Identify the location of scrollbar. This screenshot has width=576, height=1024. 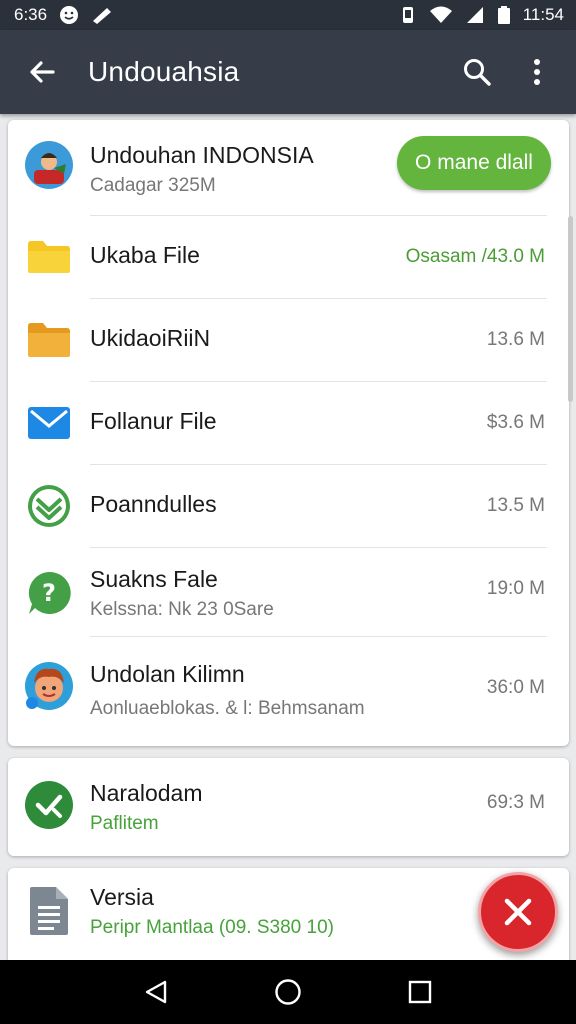
(570, 309).